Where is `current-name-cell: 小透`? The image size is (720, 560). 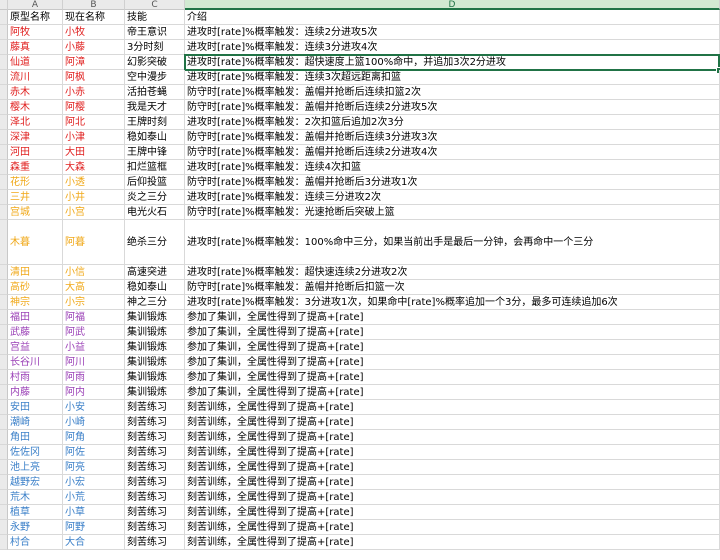
current-name-cell: 小透 is located at coordinates (94, 182).